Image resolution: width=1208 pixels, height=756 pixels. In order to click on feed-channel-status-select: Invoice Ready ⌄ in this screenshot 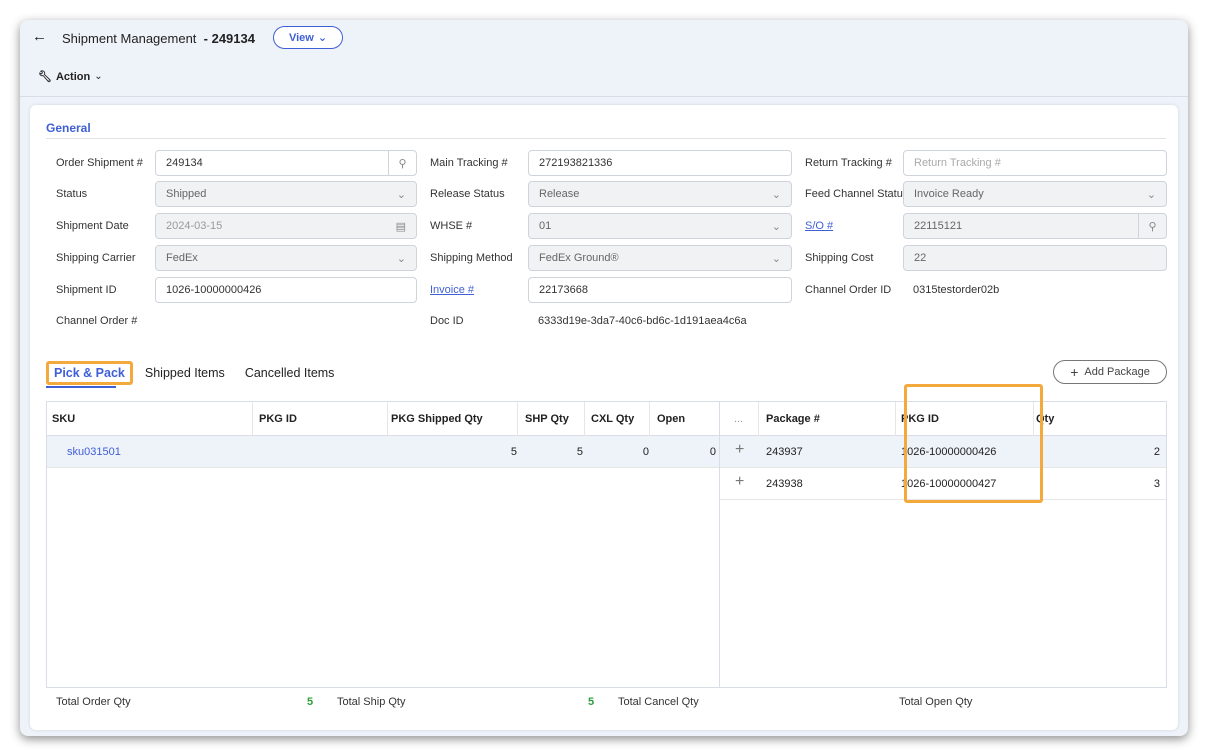, I will do `click(1035, 194)`.